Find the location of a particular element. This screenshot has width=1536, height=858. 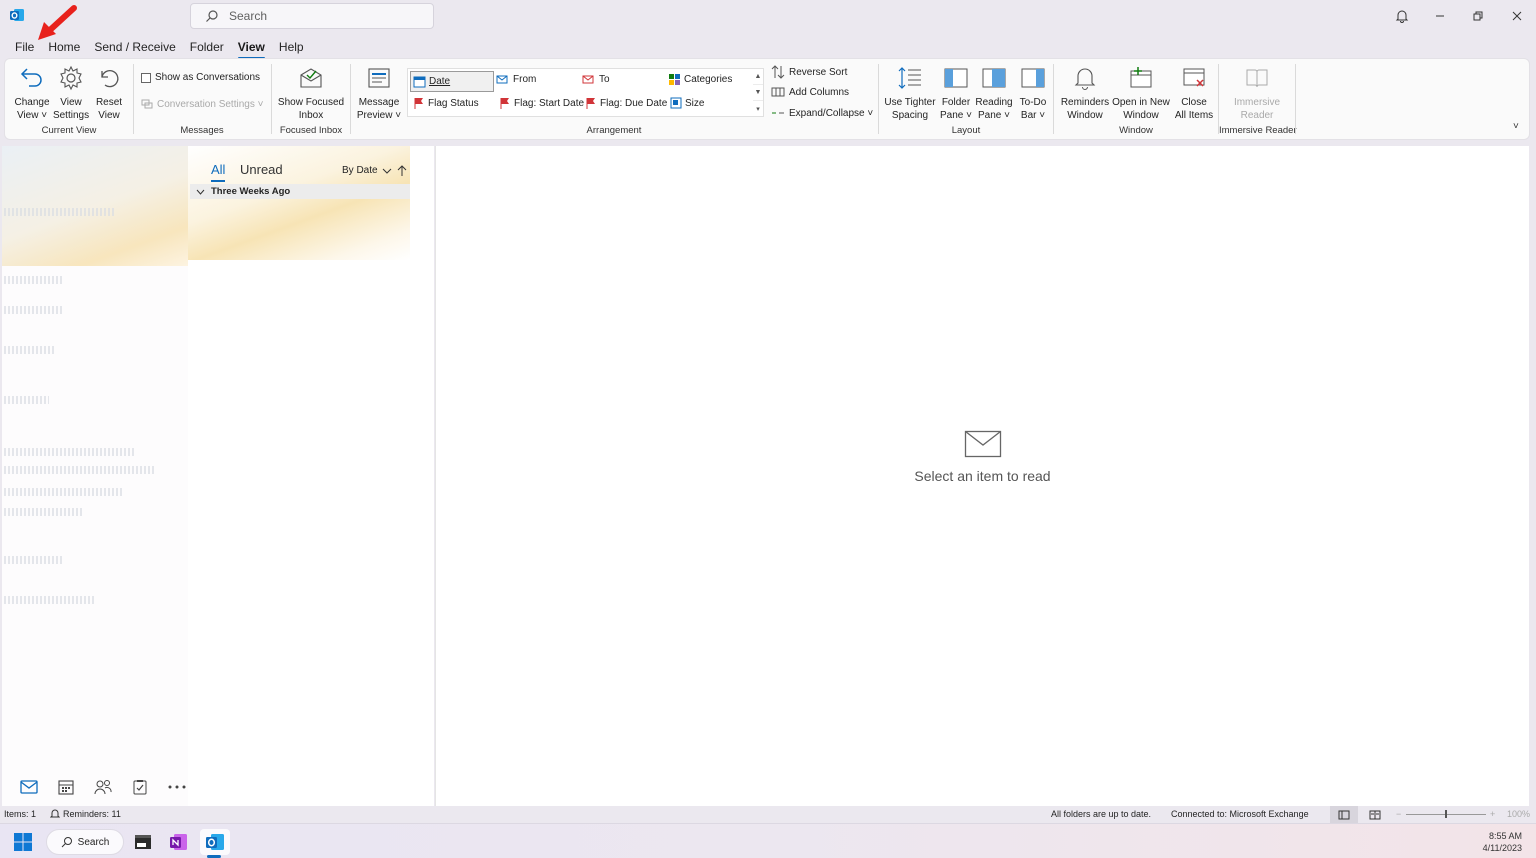

onenote-icon is located at coordinates (178, 842).